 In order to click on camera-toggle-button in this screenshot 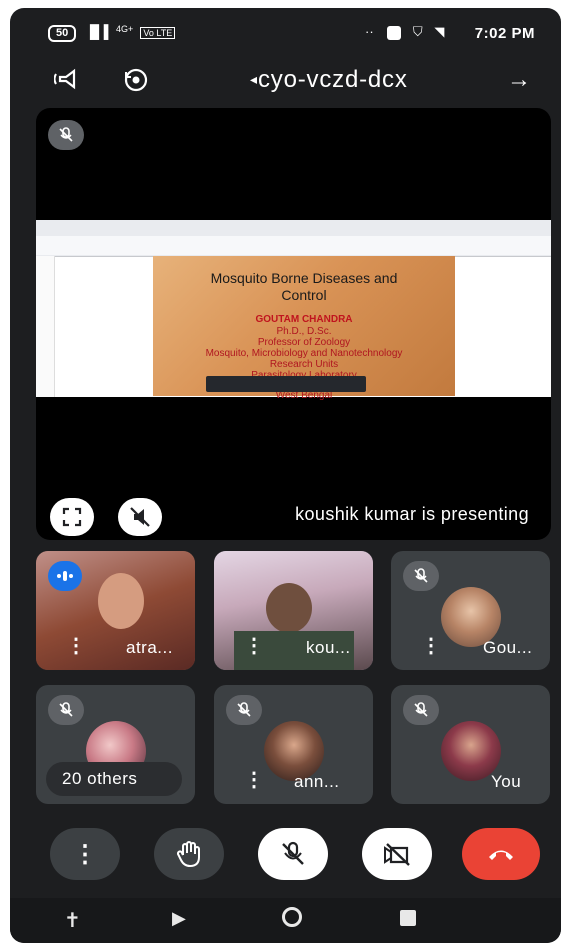, I will do `click(397, 854)`.